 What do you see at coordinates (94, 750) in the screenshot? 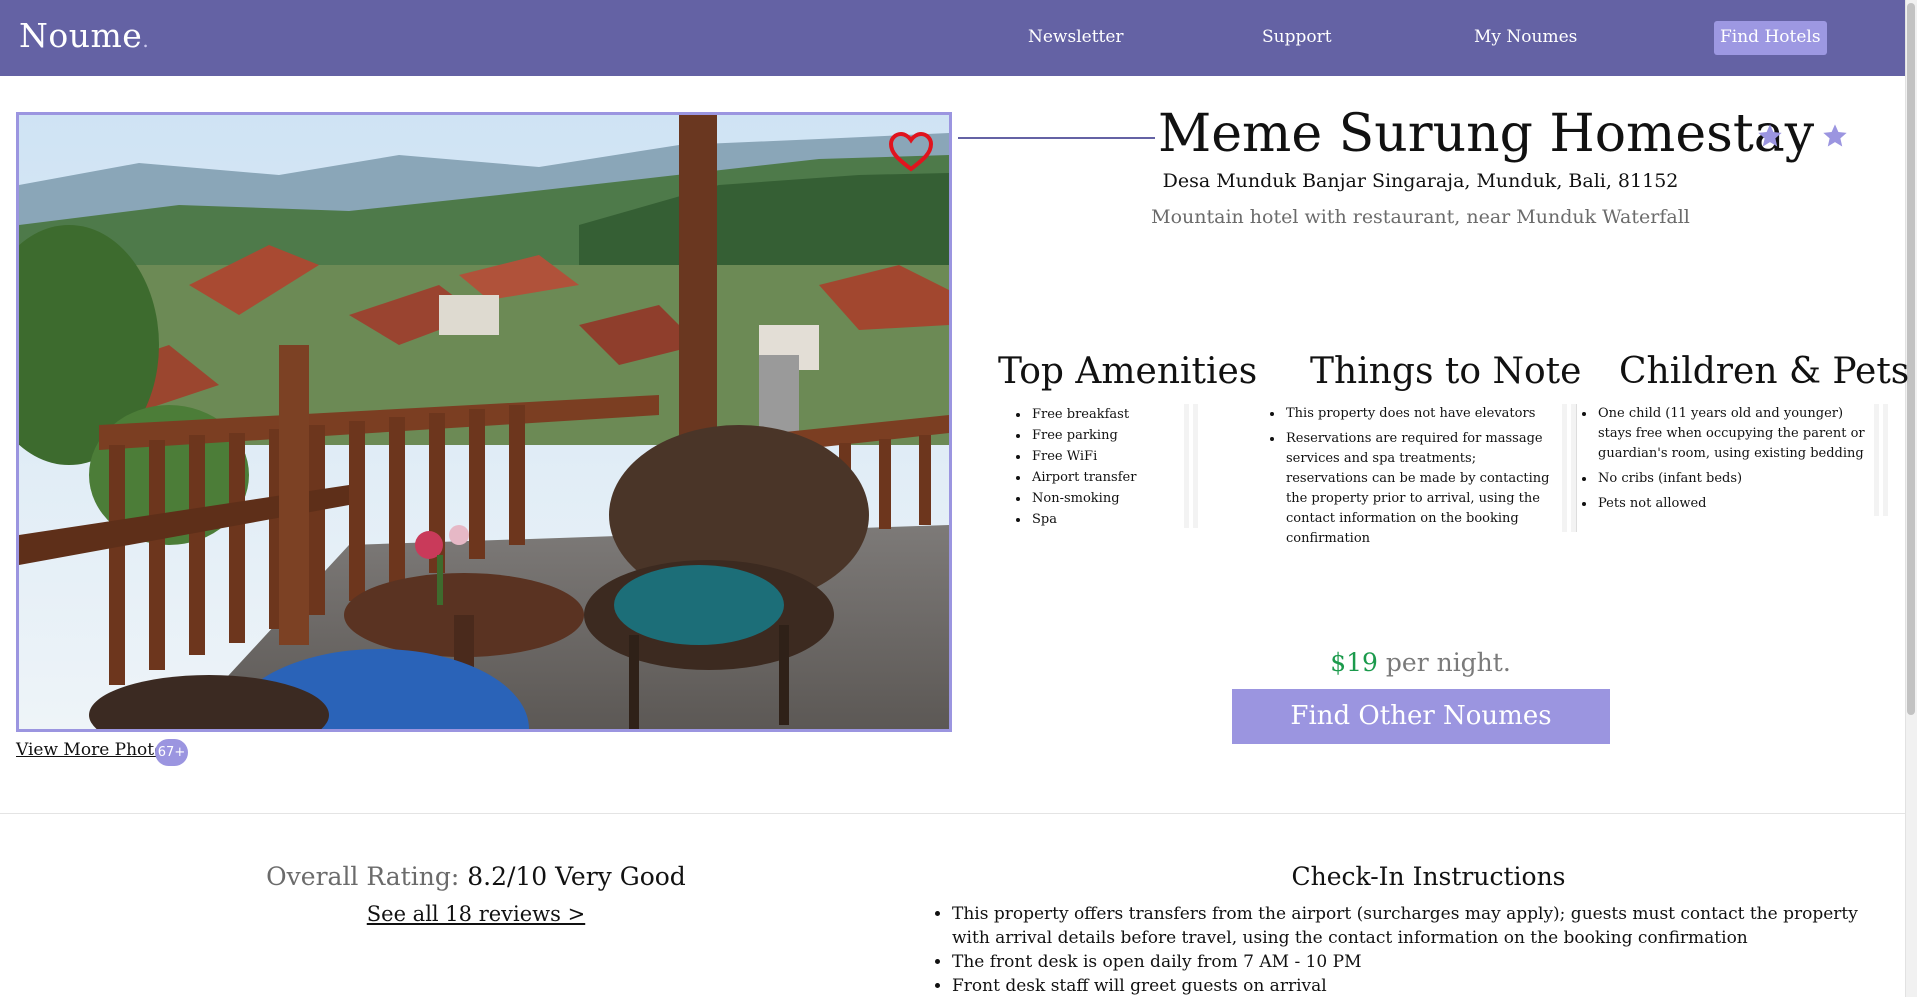
I see `view-more-photos-link: View More Photos` at bounding box center [94, 750].